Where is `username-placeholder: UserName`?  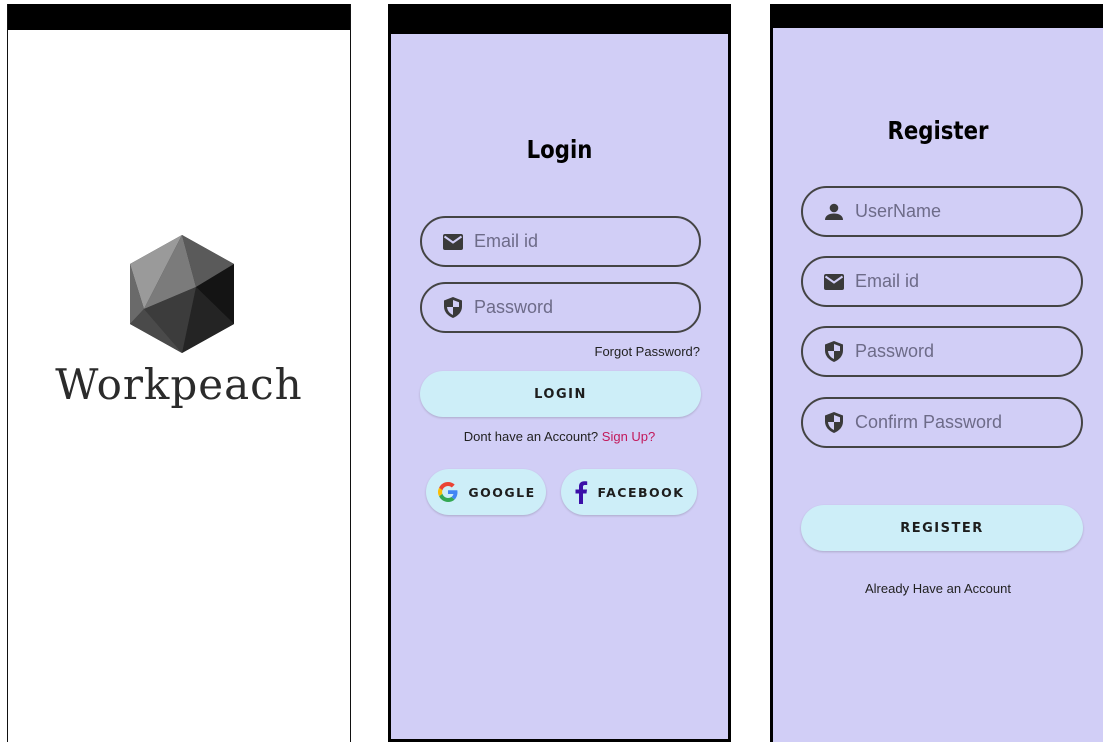 username-placeholder: UserName is located at coordinates (898, 211).